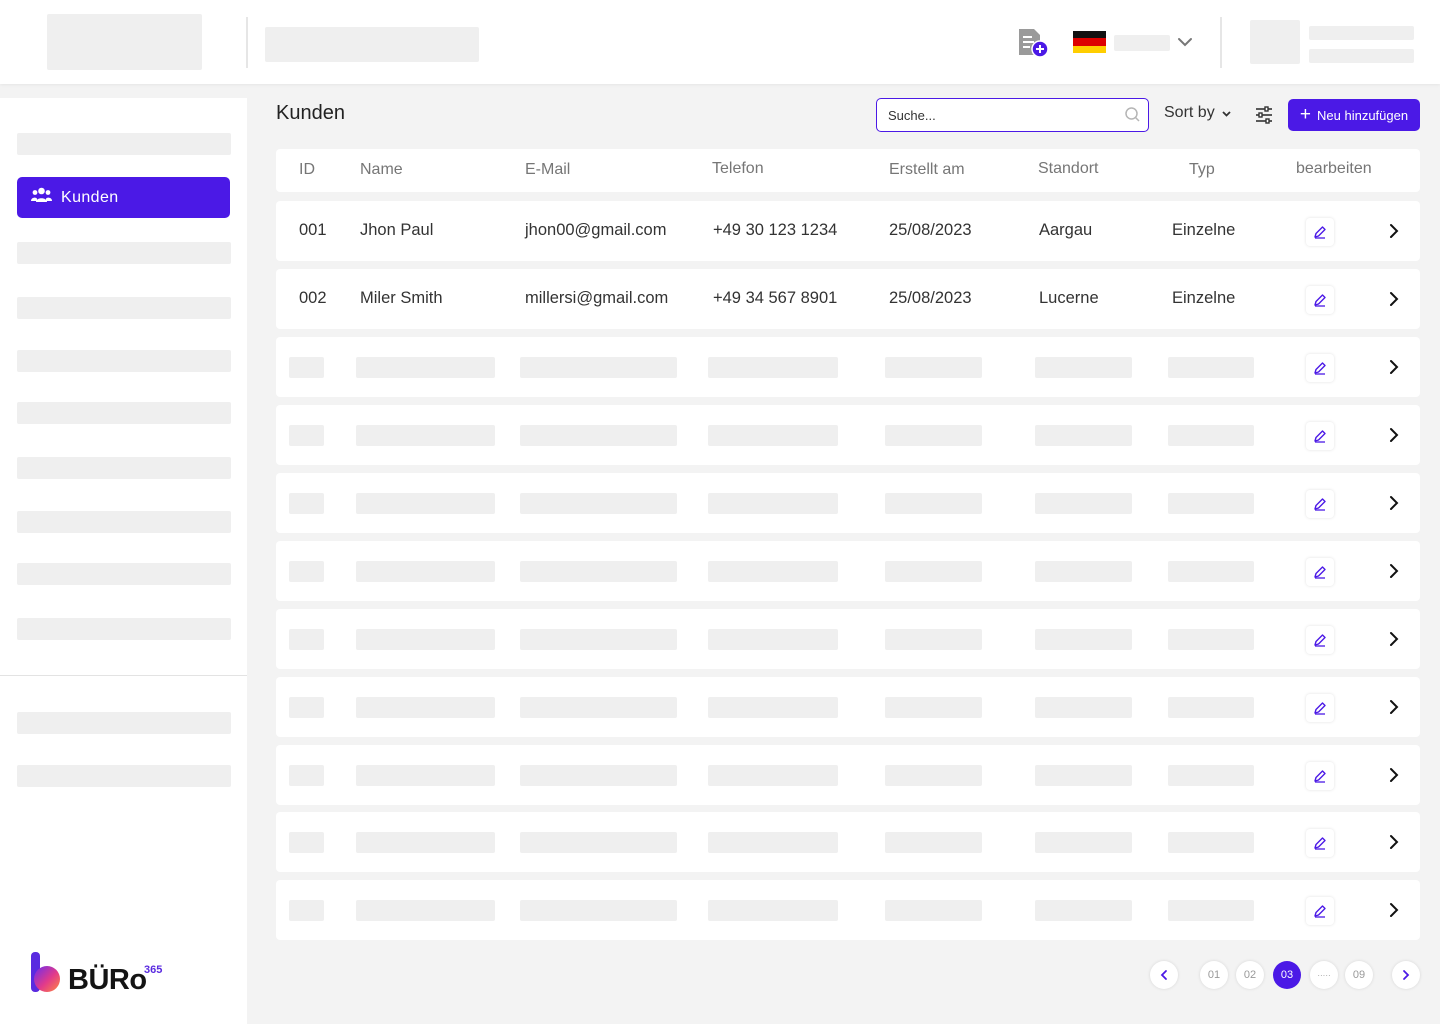 The image size is (1440, 1024). Describe the element at coordinates (1214, 975) in the screenshot. I see `pagination-page-button: 01` at that location.